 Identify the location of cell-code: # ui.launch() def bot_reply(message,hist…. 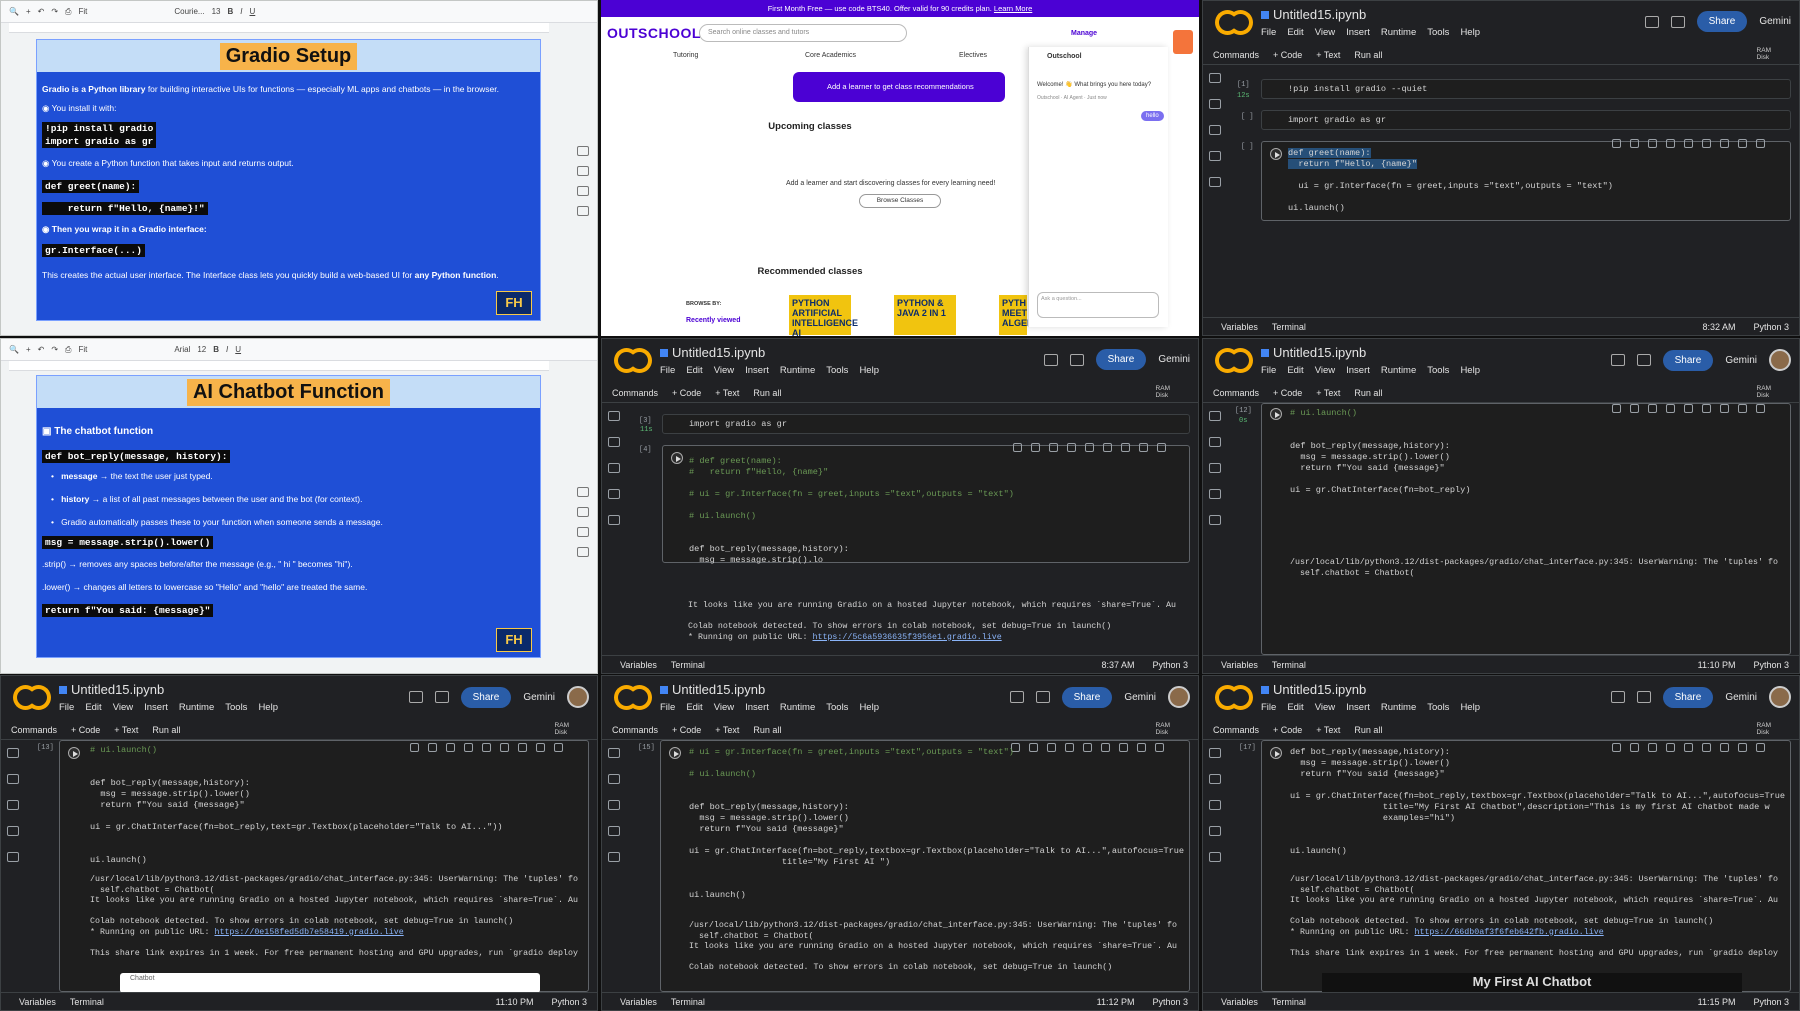
(1380, 452).